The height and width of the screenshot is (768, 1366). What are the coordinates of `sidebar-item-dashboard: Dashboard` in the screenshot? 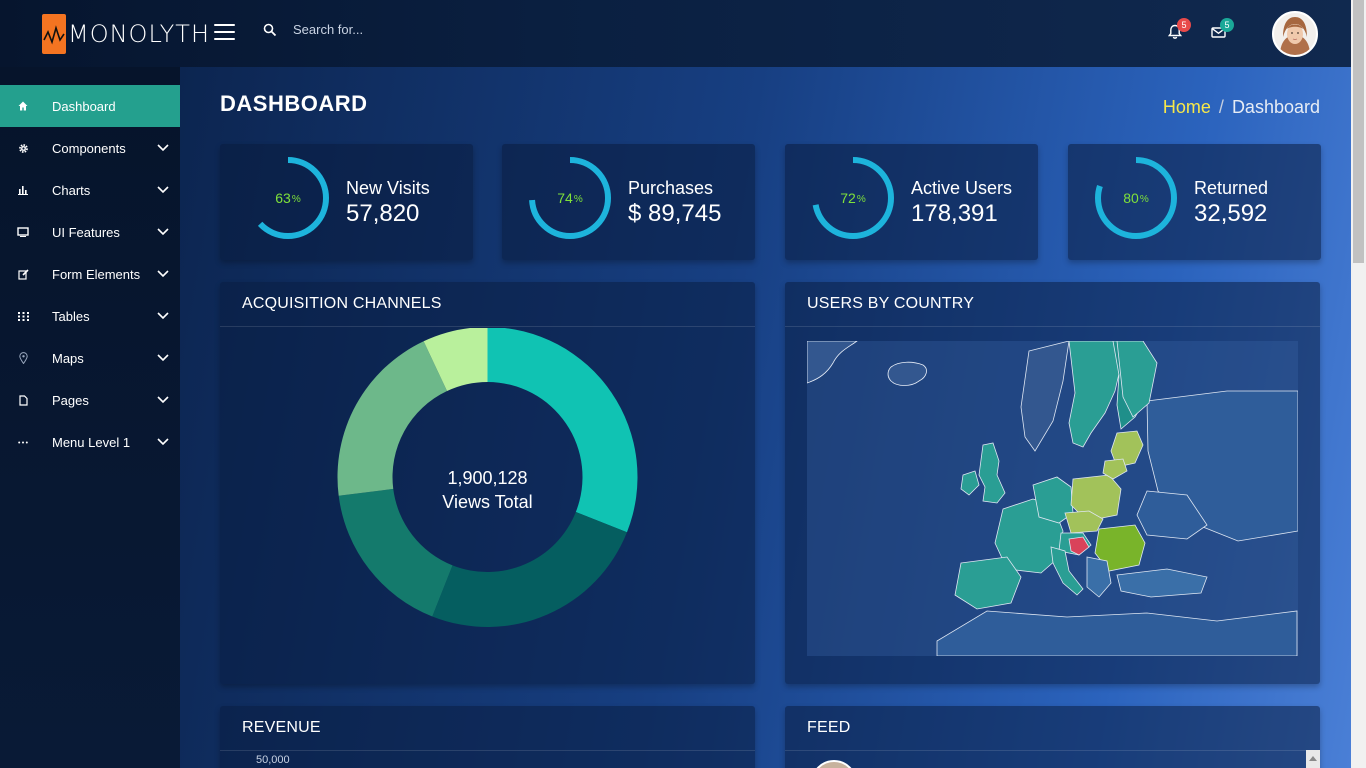 It's located at (90, 106).